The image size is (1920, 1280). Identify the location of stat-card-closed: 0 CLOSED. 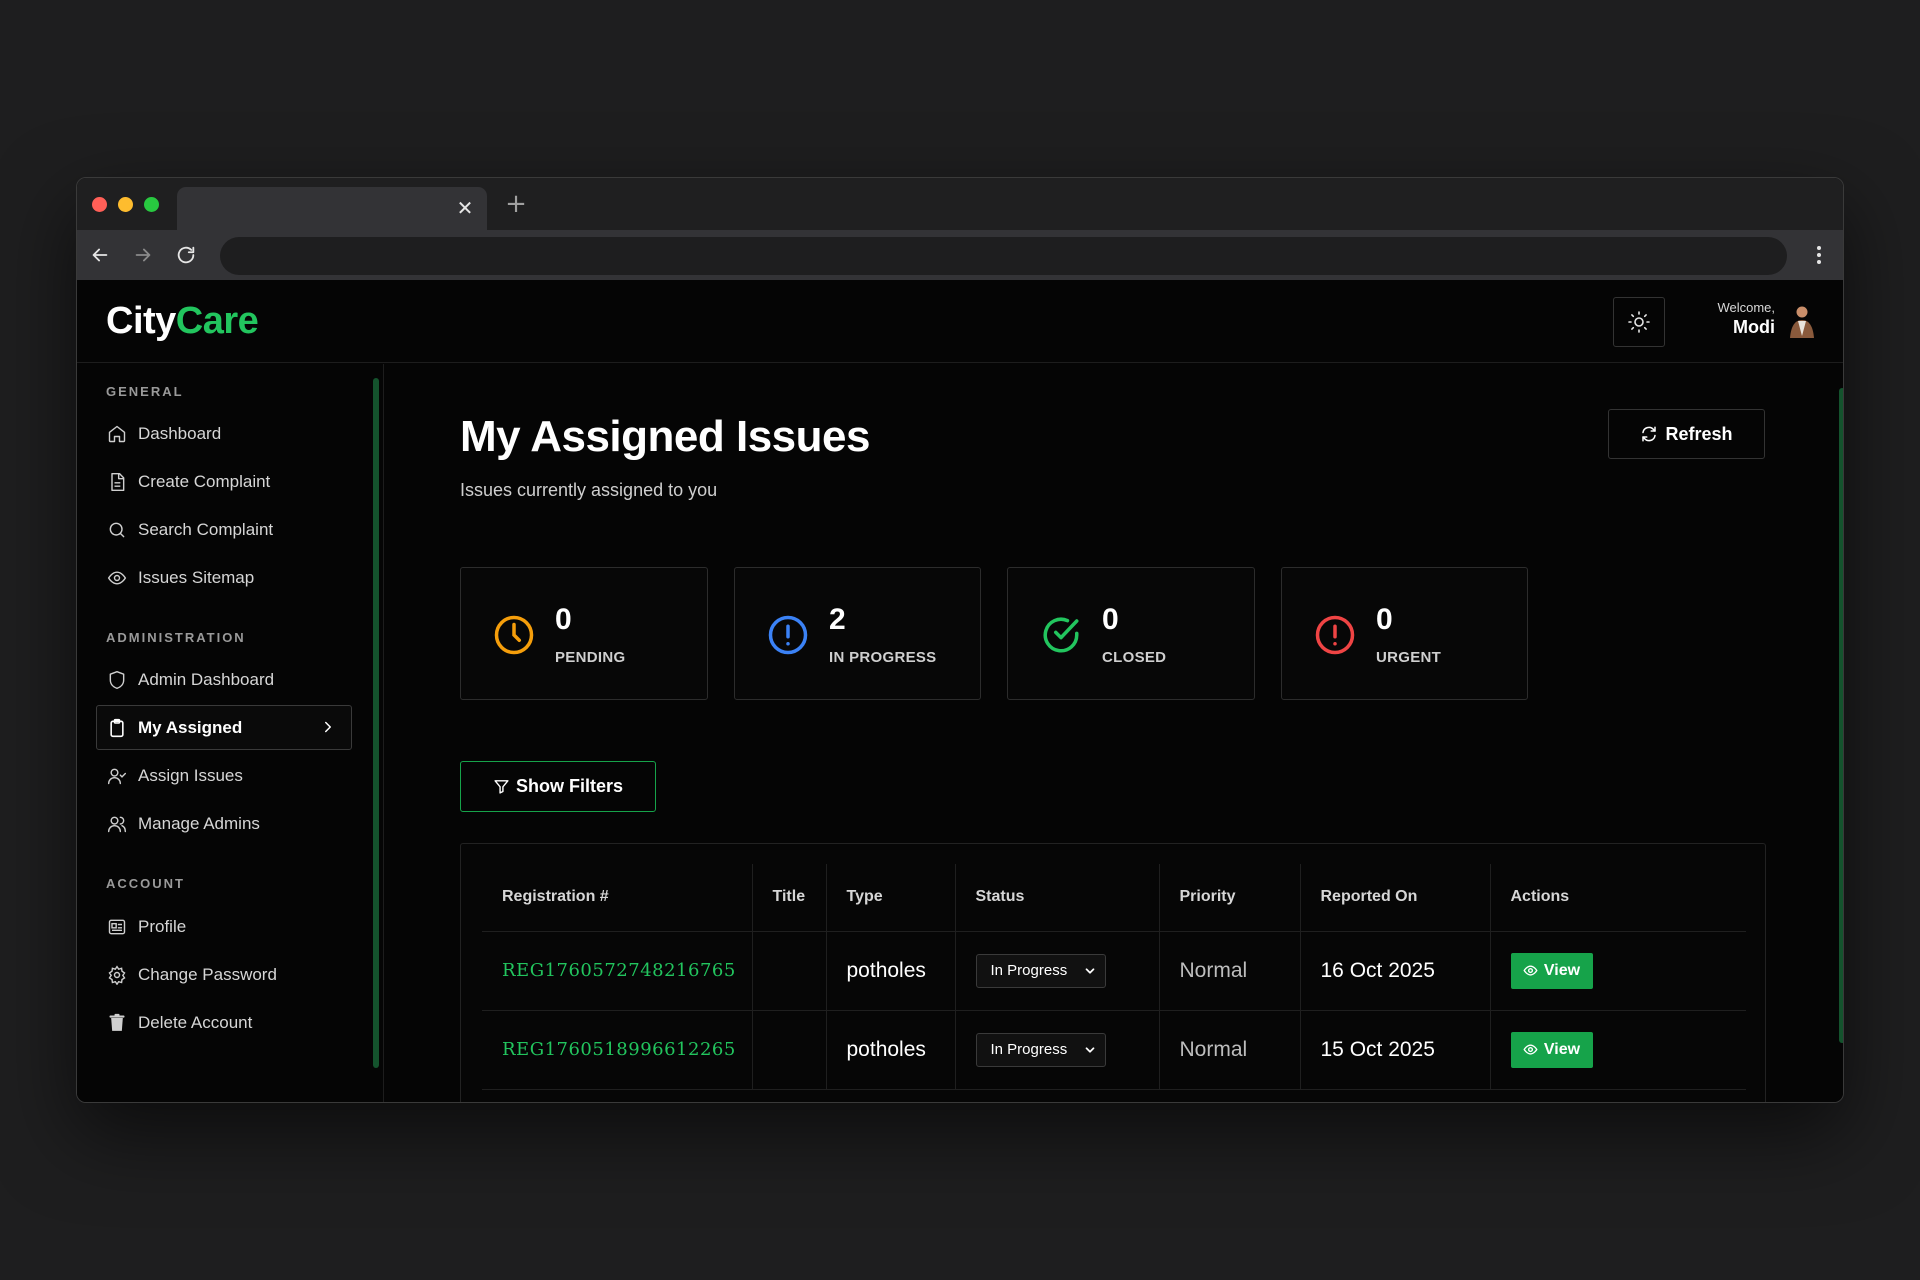
(1131, 633).